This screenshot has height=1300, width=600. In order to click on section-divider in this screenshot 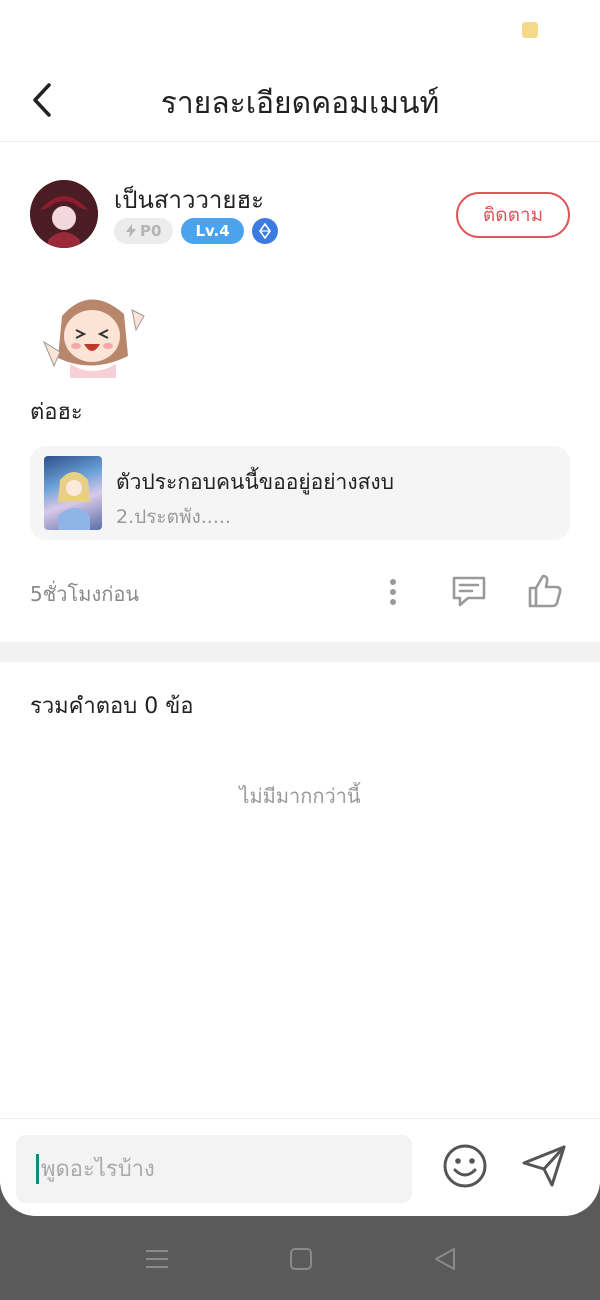, I will do `click(300, 652)`.